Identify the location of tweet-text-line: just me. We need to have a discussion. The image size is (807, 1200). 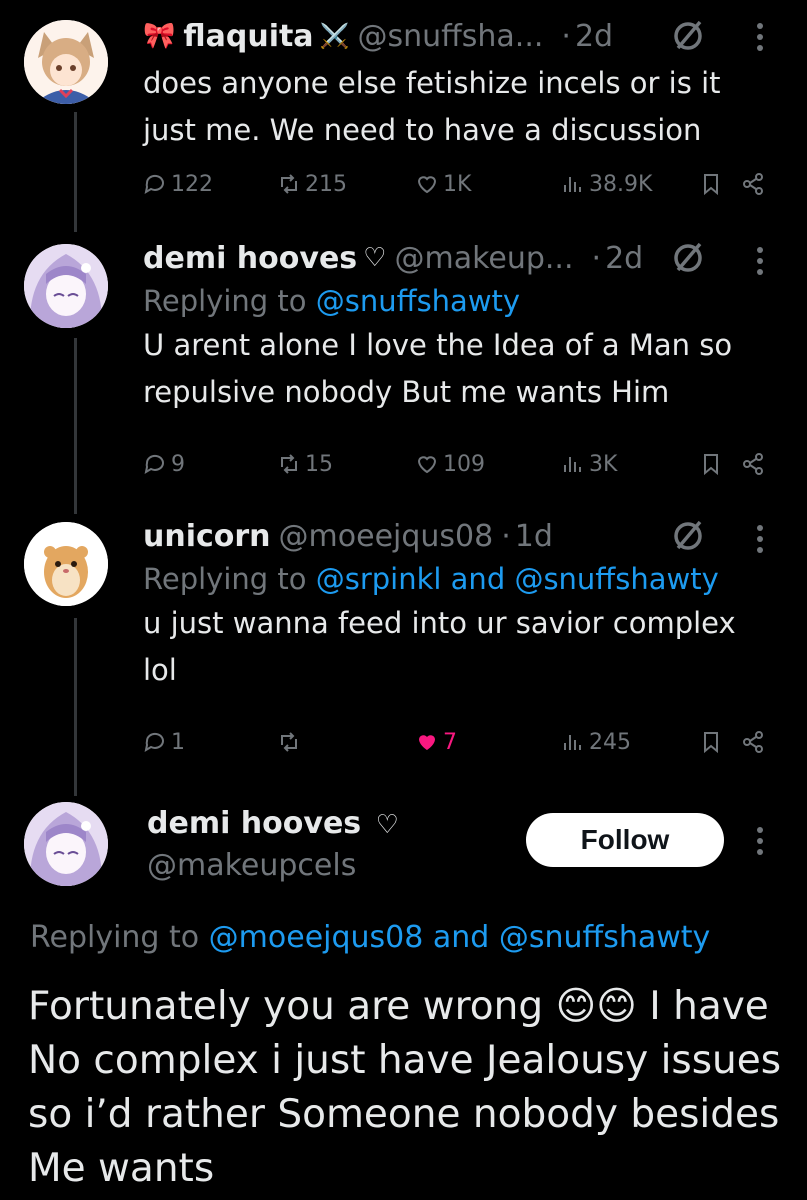
(422, 130).